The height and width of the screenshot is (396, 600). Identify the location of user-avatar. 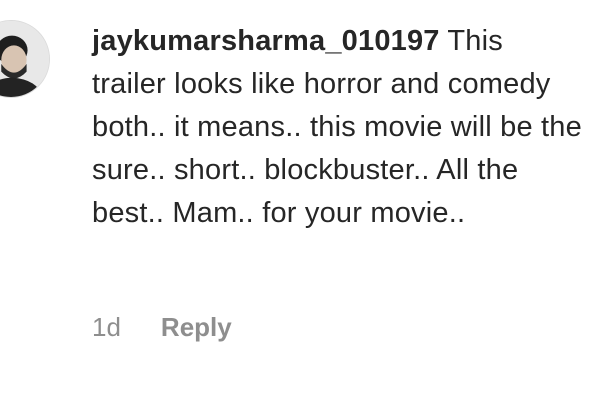
(25, 59).